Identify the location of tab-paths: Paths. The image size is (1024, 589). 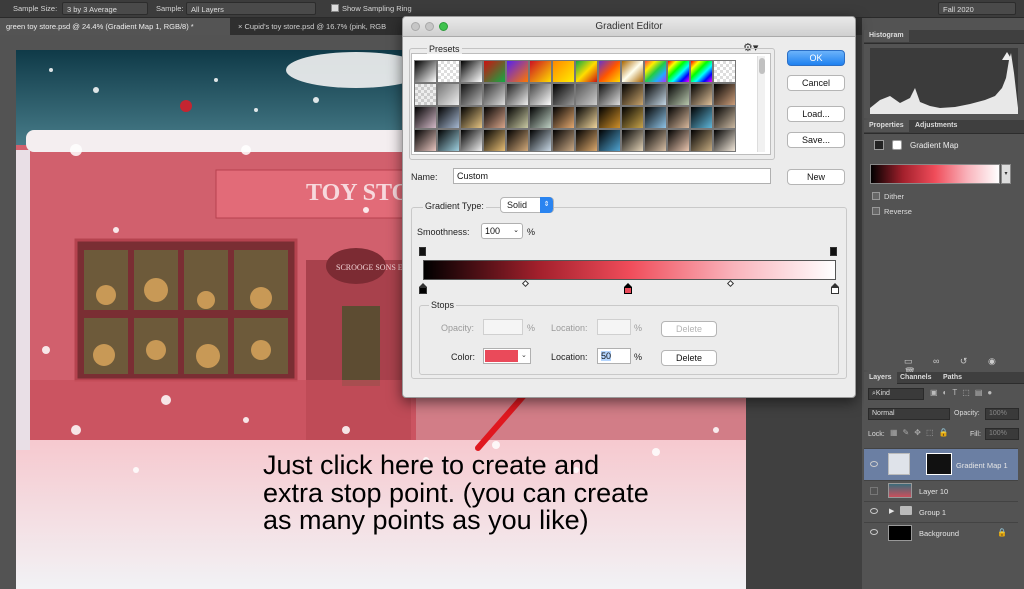
(952, 378).